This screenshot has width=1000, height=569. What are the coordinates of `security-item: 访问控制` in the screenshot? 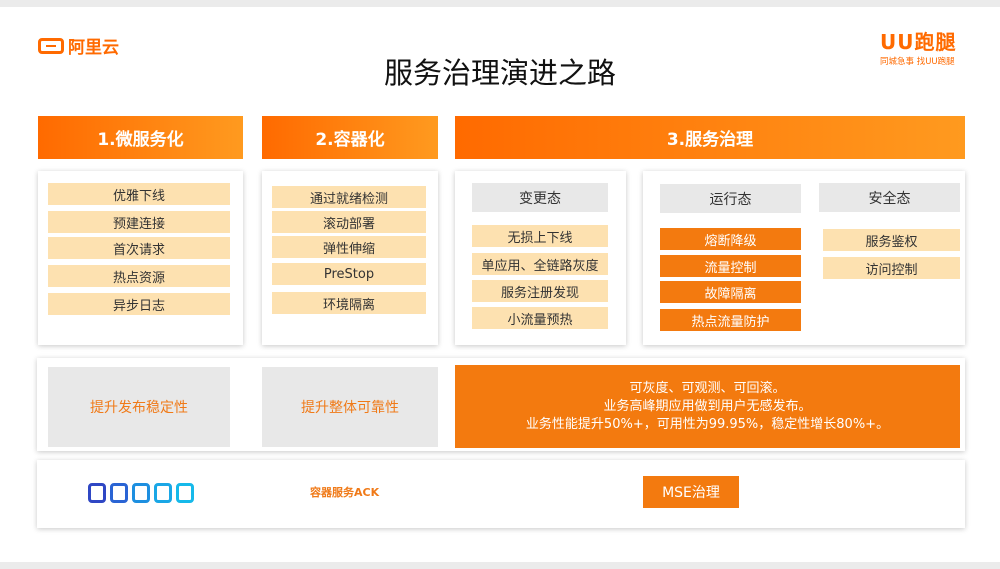 It's located at (891, 268).